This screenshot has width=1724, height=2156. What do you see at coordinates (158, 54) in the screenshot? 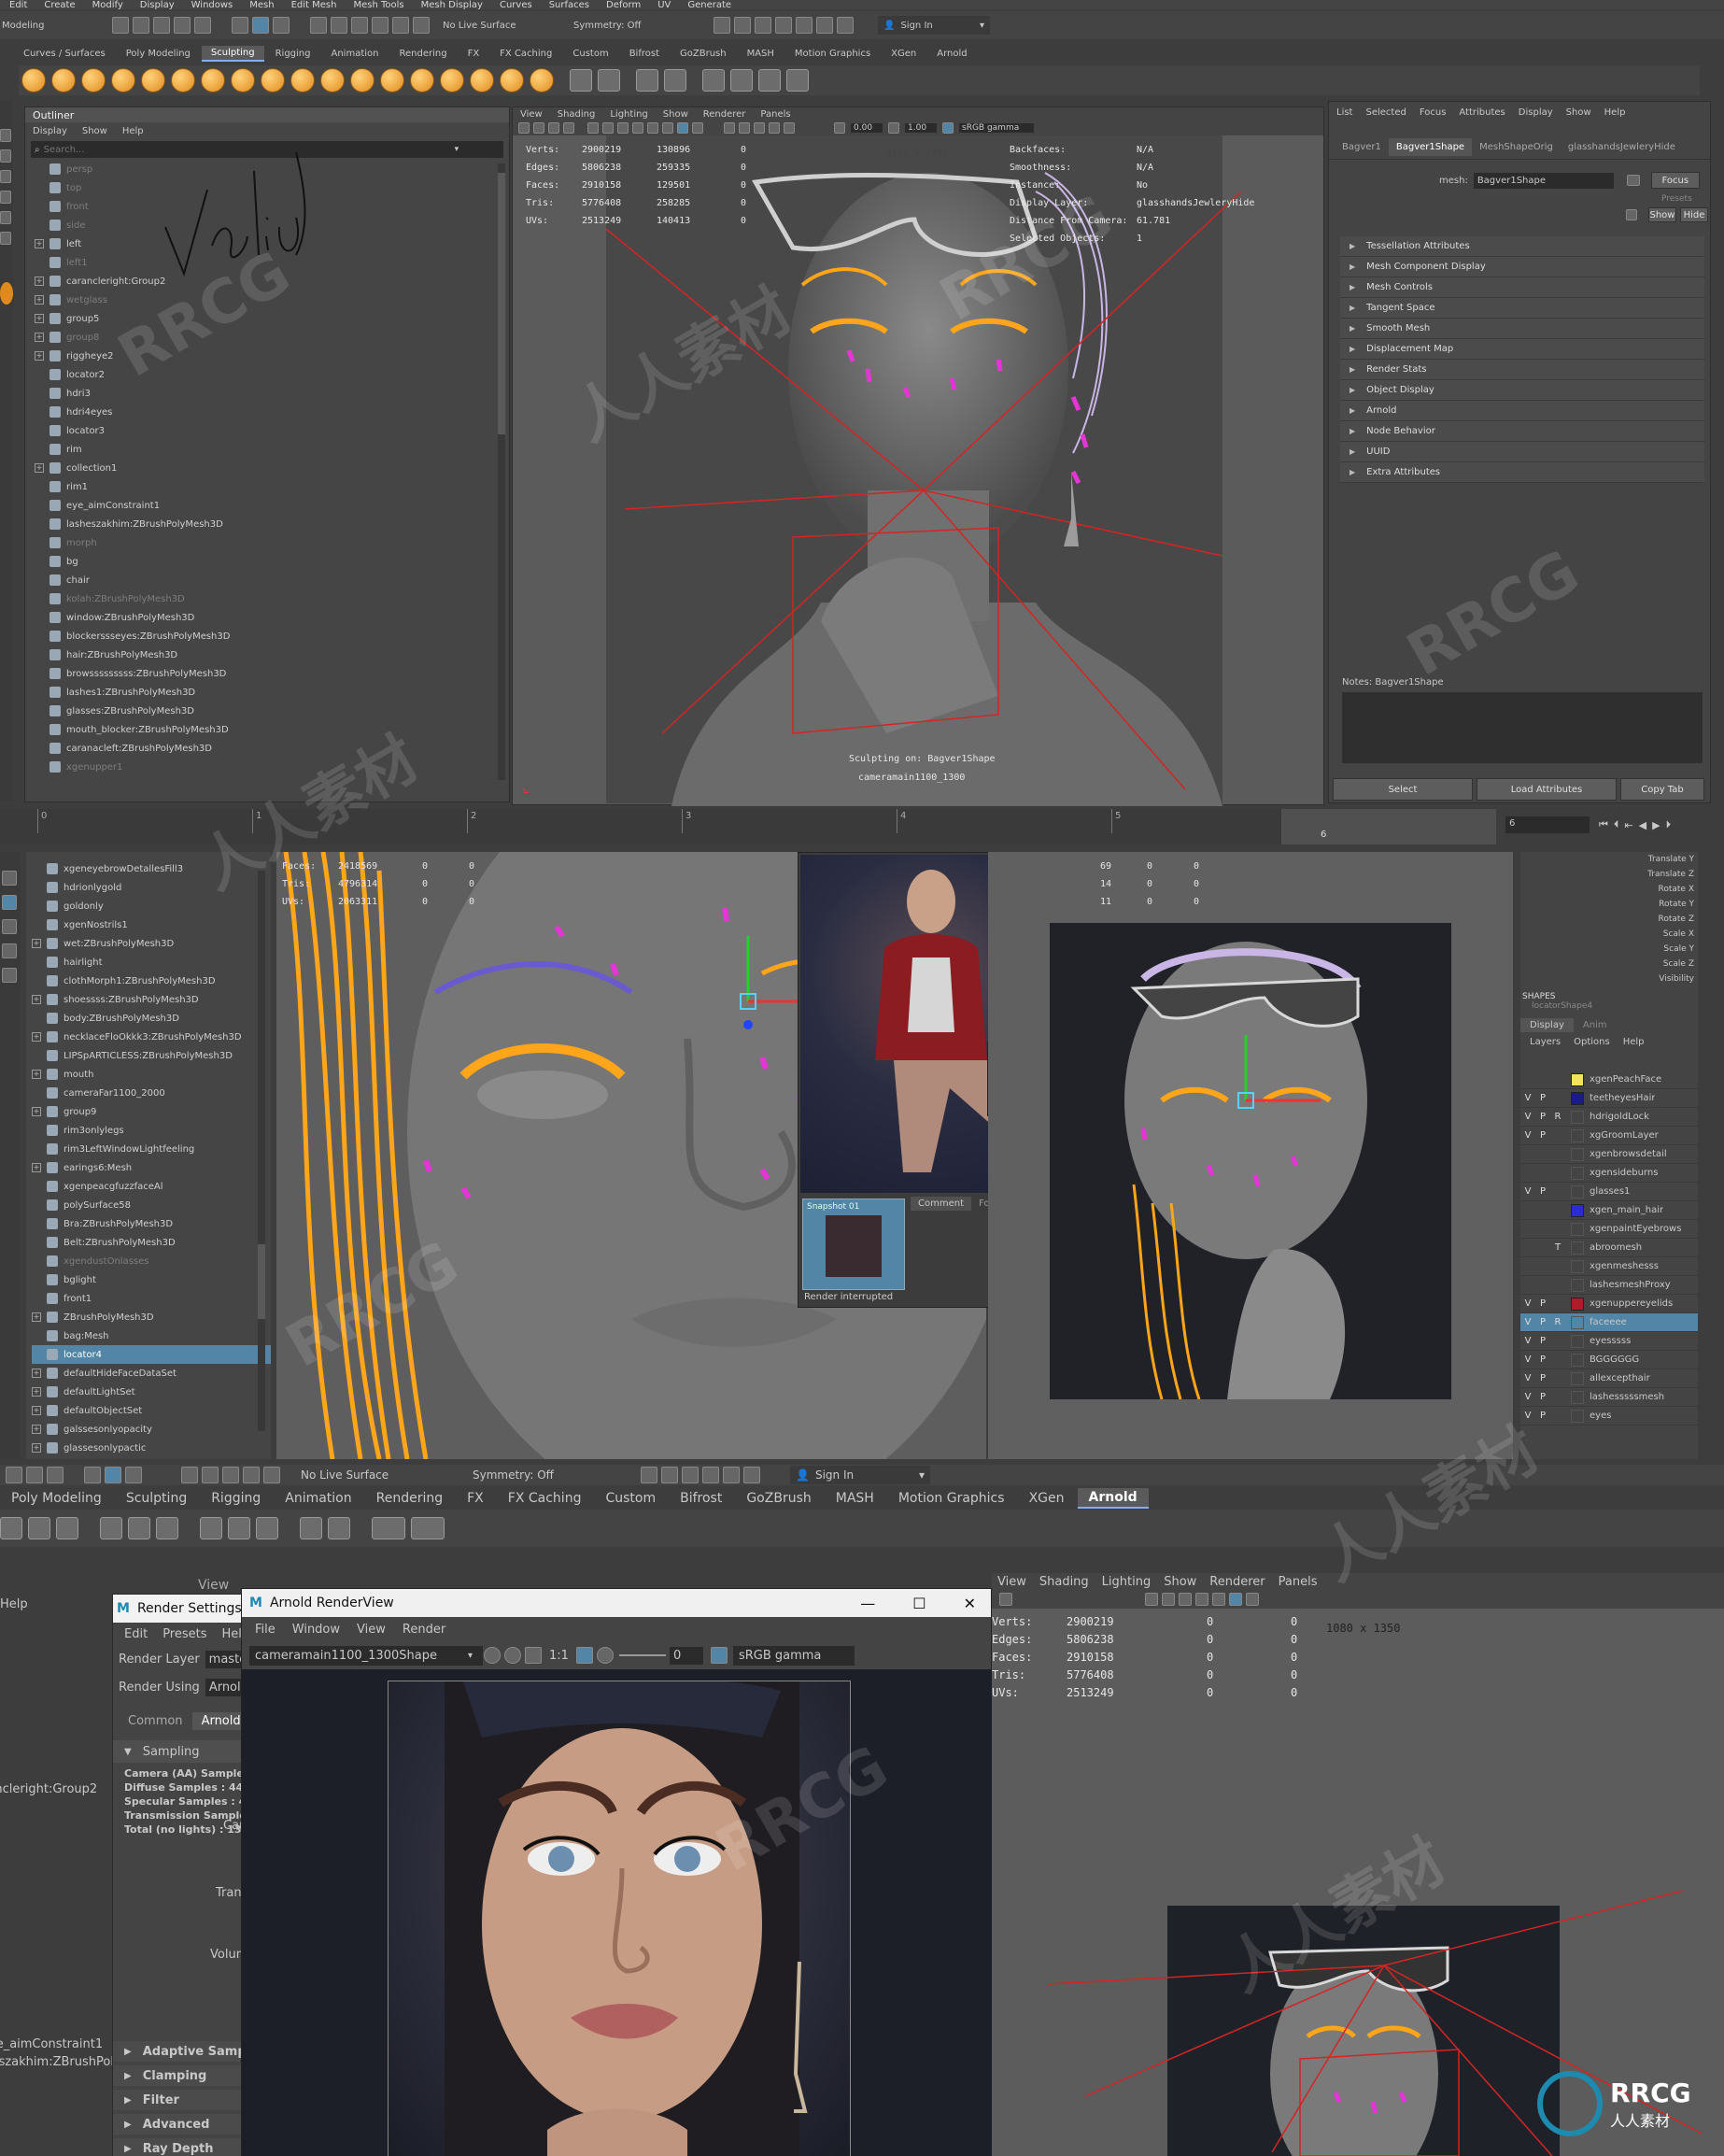
I see `shelf-tab-poly-modeling: Poly Modeling` at bounding box center [158, 54].